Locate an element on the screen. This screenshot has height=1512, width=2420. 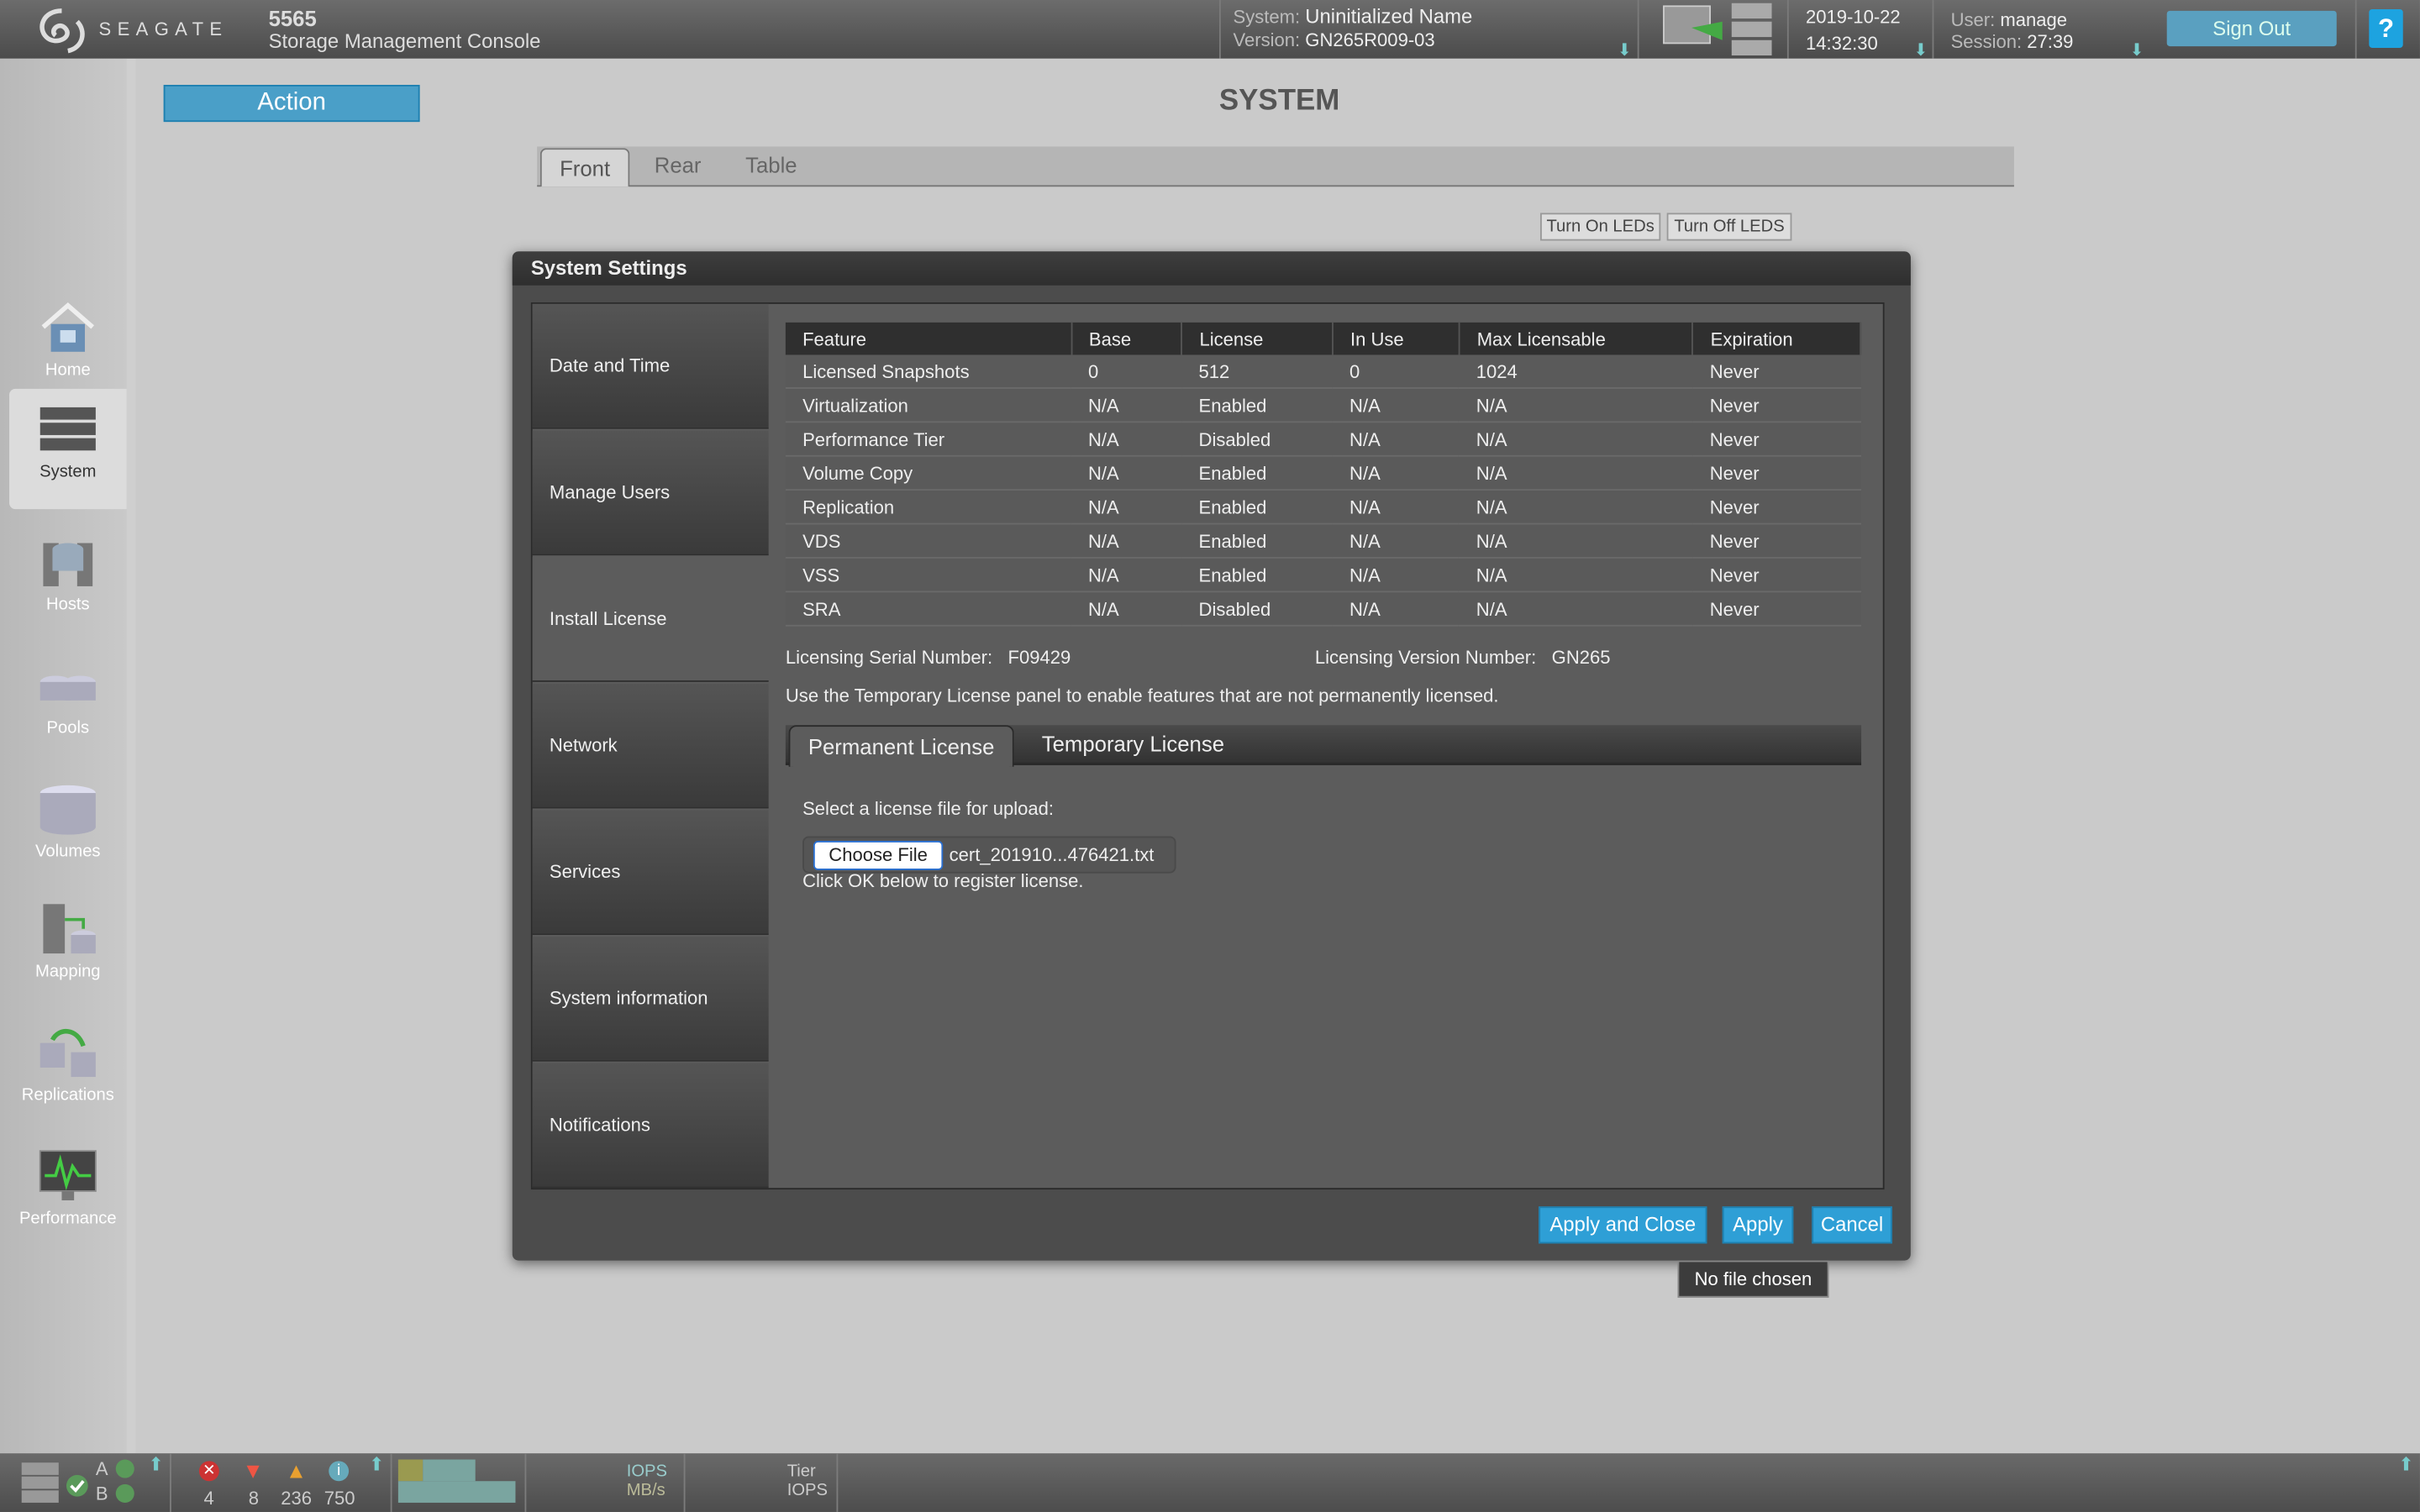
apply-button: Apply is located at coordinates (1758, 1225).